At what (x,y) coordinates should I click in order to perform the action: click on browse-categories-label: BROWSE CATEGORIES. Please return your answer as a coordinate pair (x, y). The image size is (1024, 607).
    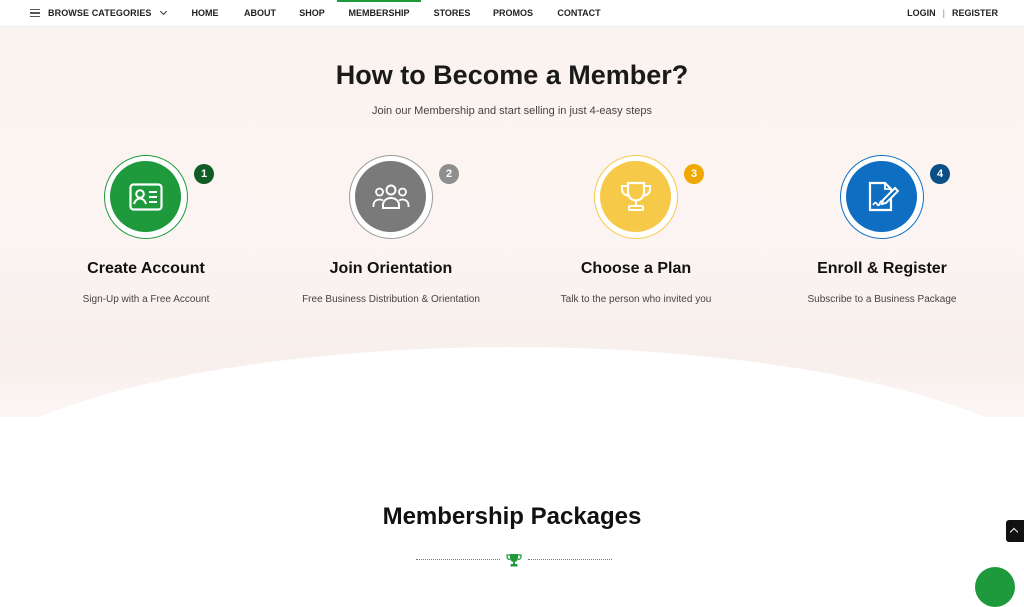
    Looking at the image, I should click on (100, 13).